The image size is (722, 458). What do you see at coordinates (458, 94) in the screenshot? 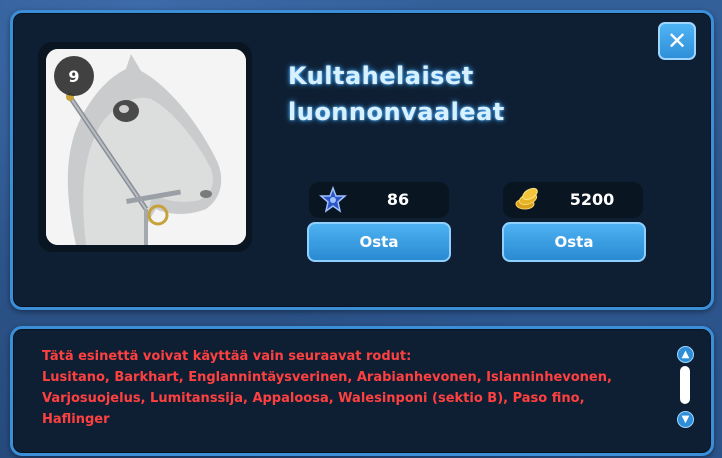
I see `item-title: Kultahelaiset luonnonvaaleat` at bounding box center [458, 94].